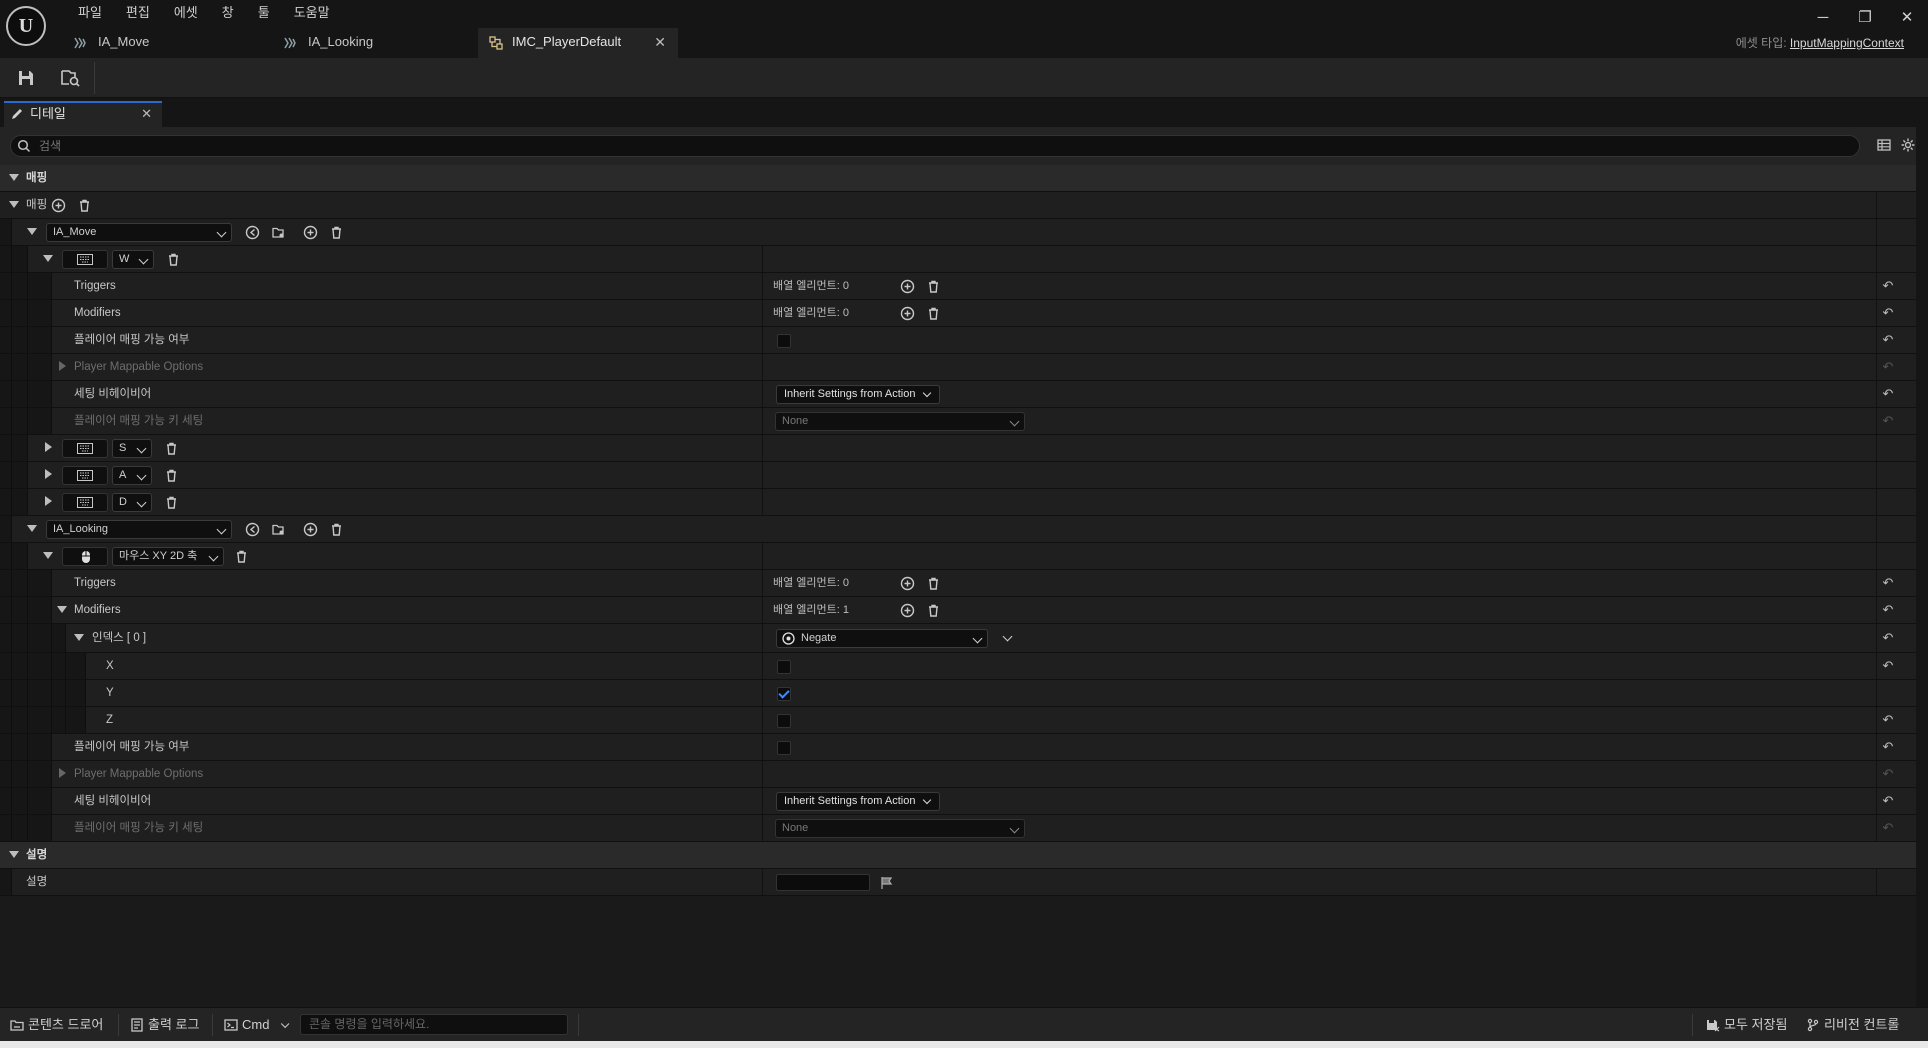  What do you see at coordinates (312, 13) in the screenshot?
I see `menu-help: 도움말` at bounding box center [312, 13].